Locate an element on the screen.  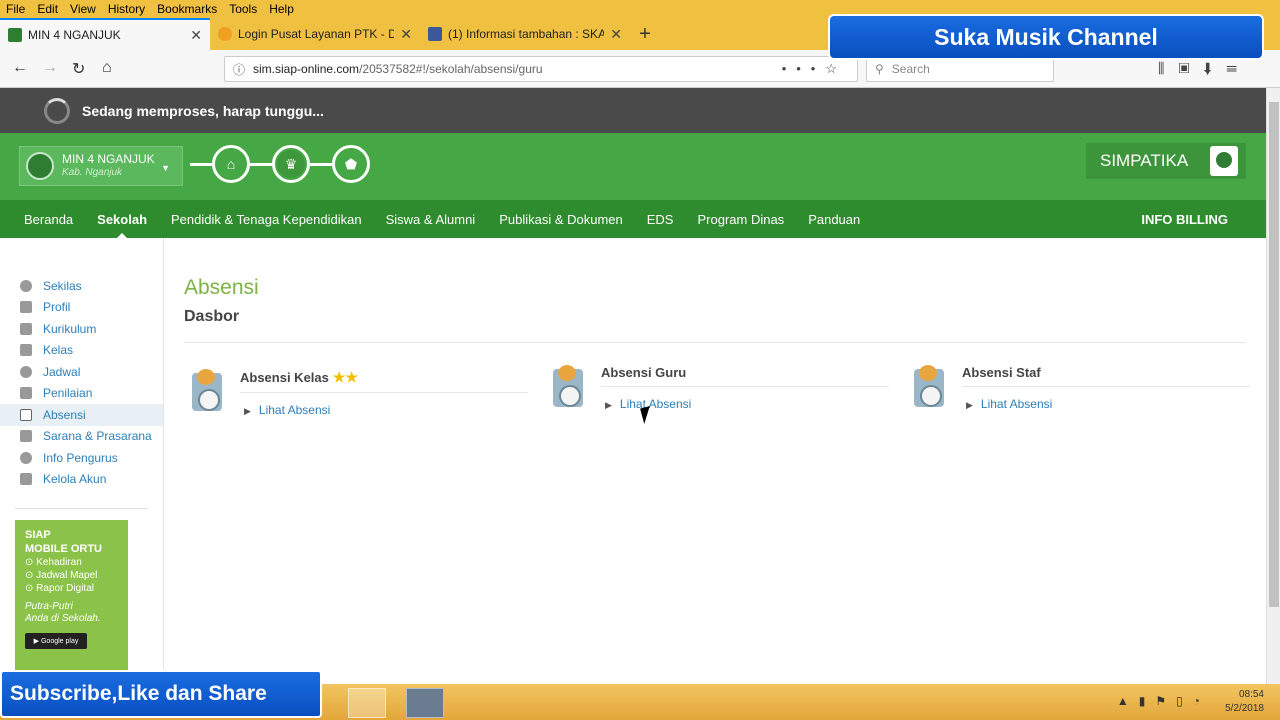
app-window-icon is located at coordinates (425, 703).